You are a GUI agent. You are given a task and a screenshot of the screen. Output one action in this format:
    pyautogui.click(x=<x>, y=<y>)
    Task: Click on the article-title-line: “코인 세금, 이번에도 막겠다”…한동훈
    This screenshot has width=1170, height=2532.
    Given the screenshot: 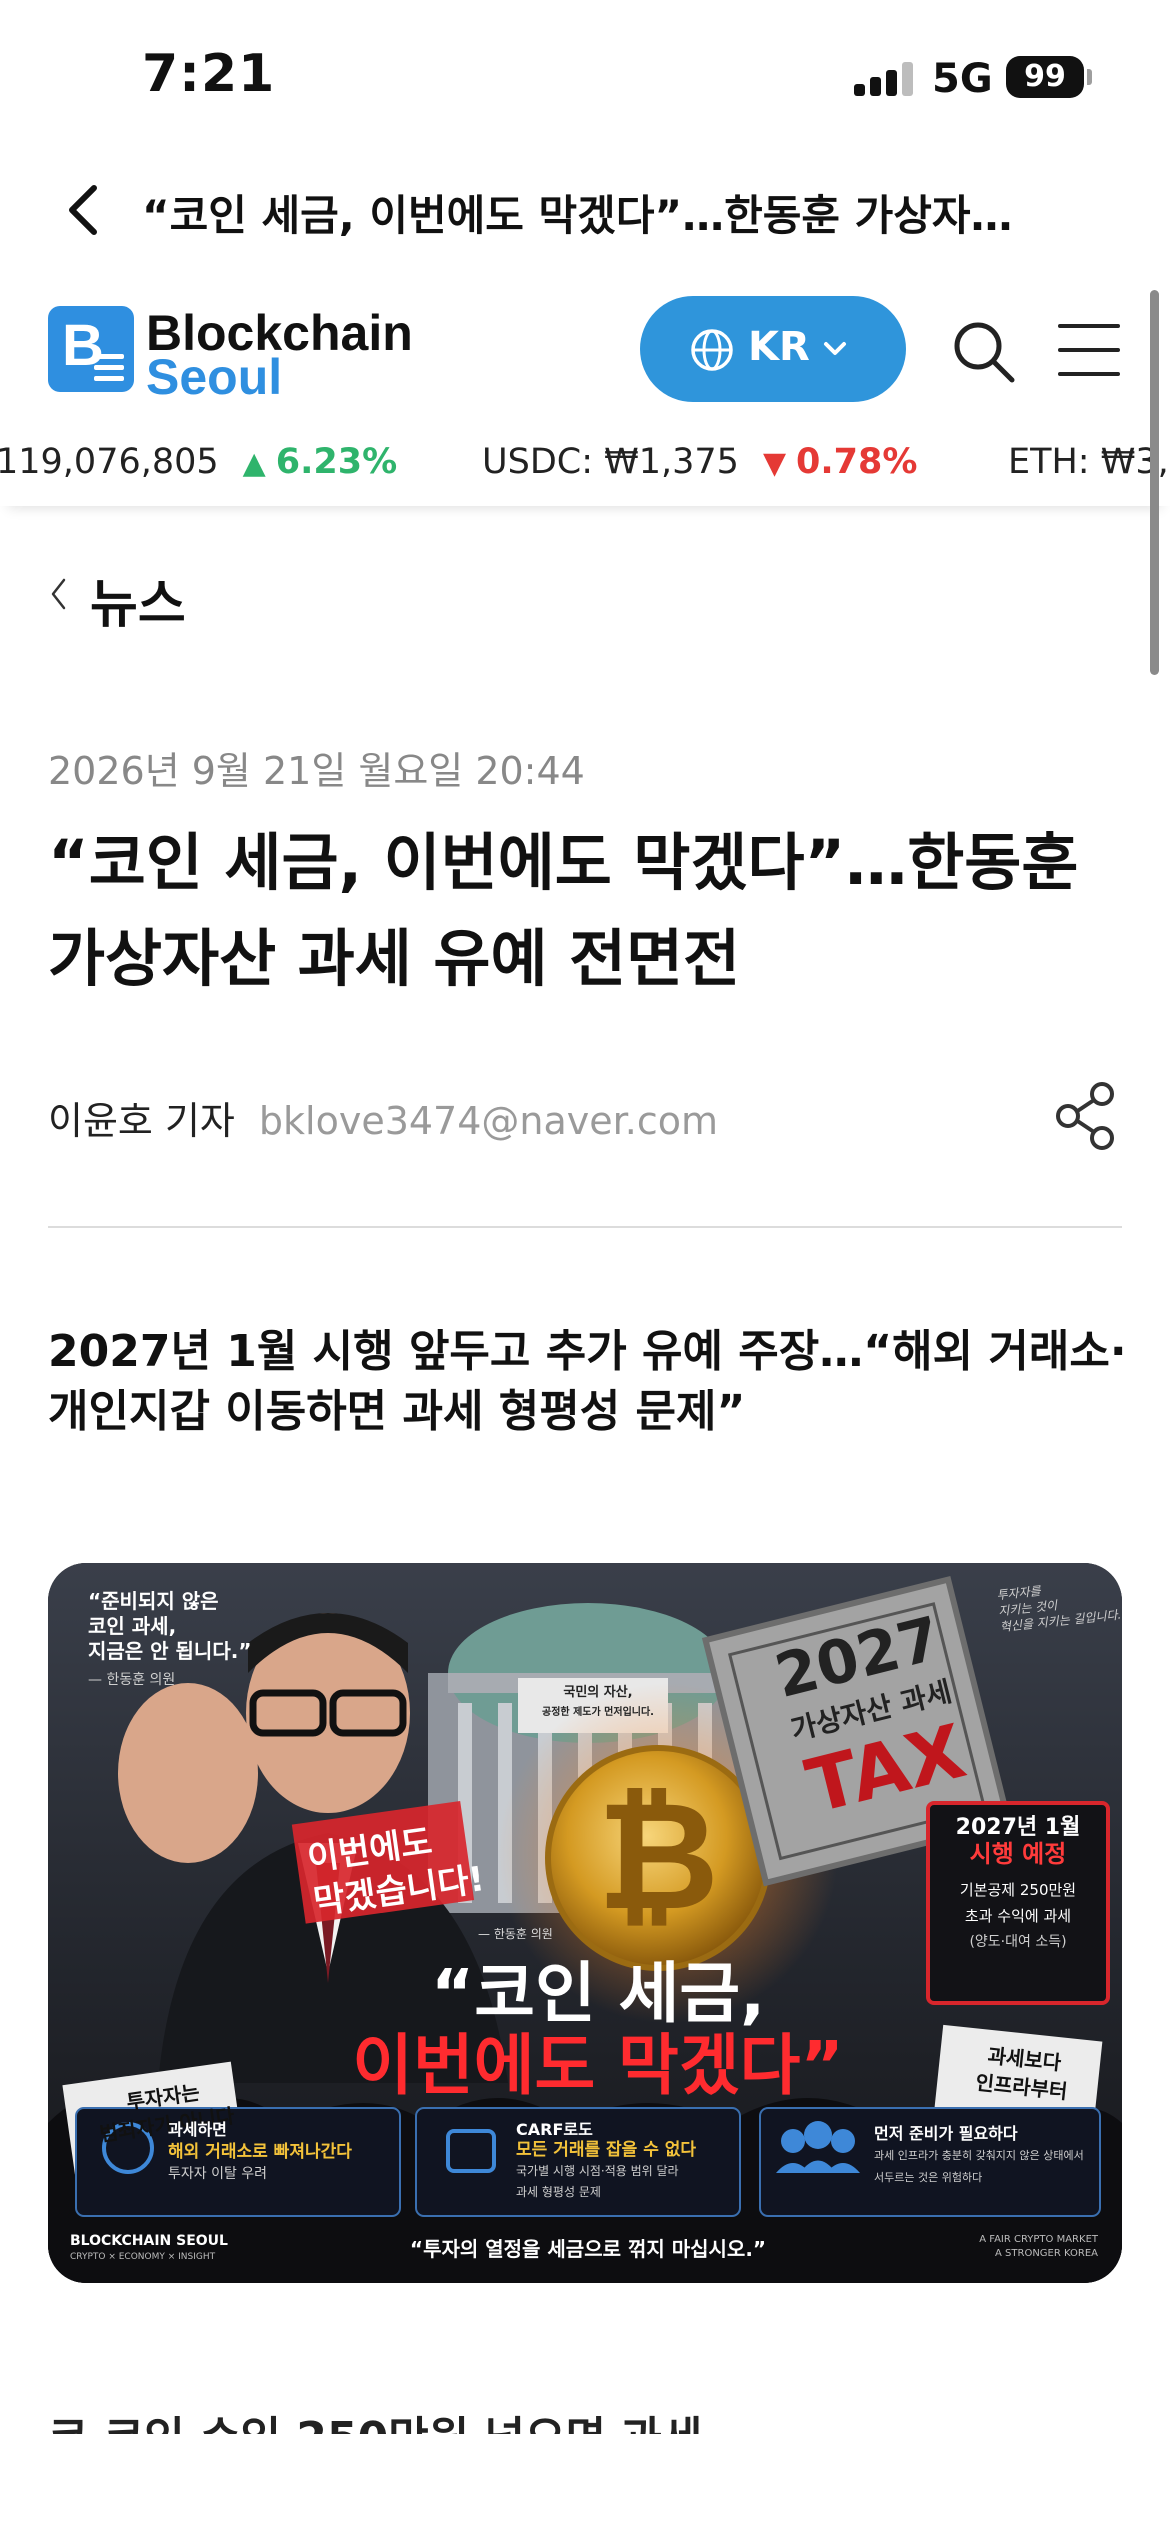 What is the action you would take?
    pyautogui.click(x=563, y=862)
    